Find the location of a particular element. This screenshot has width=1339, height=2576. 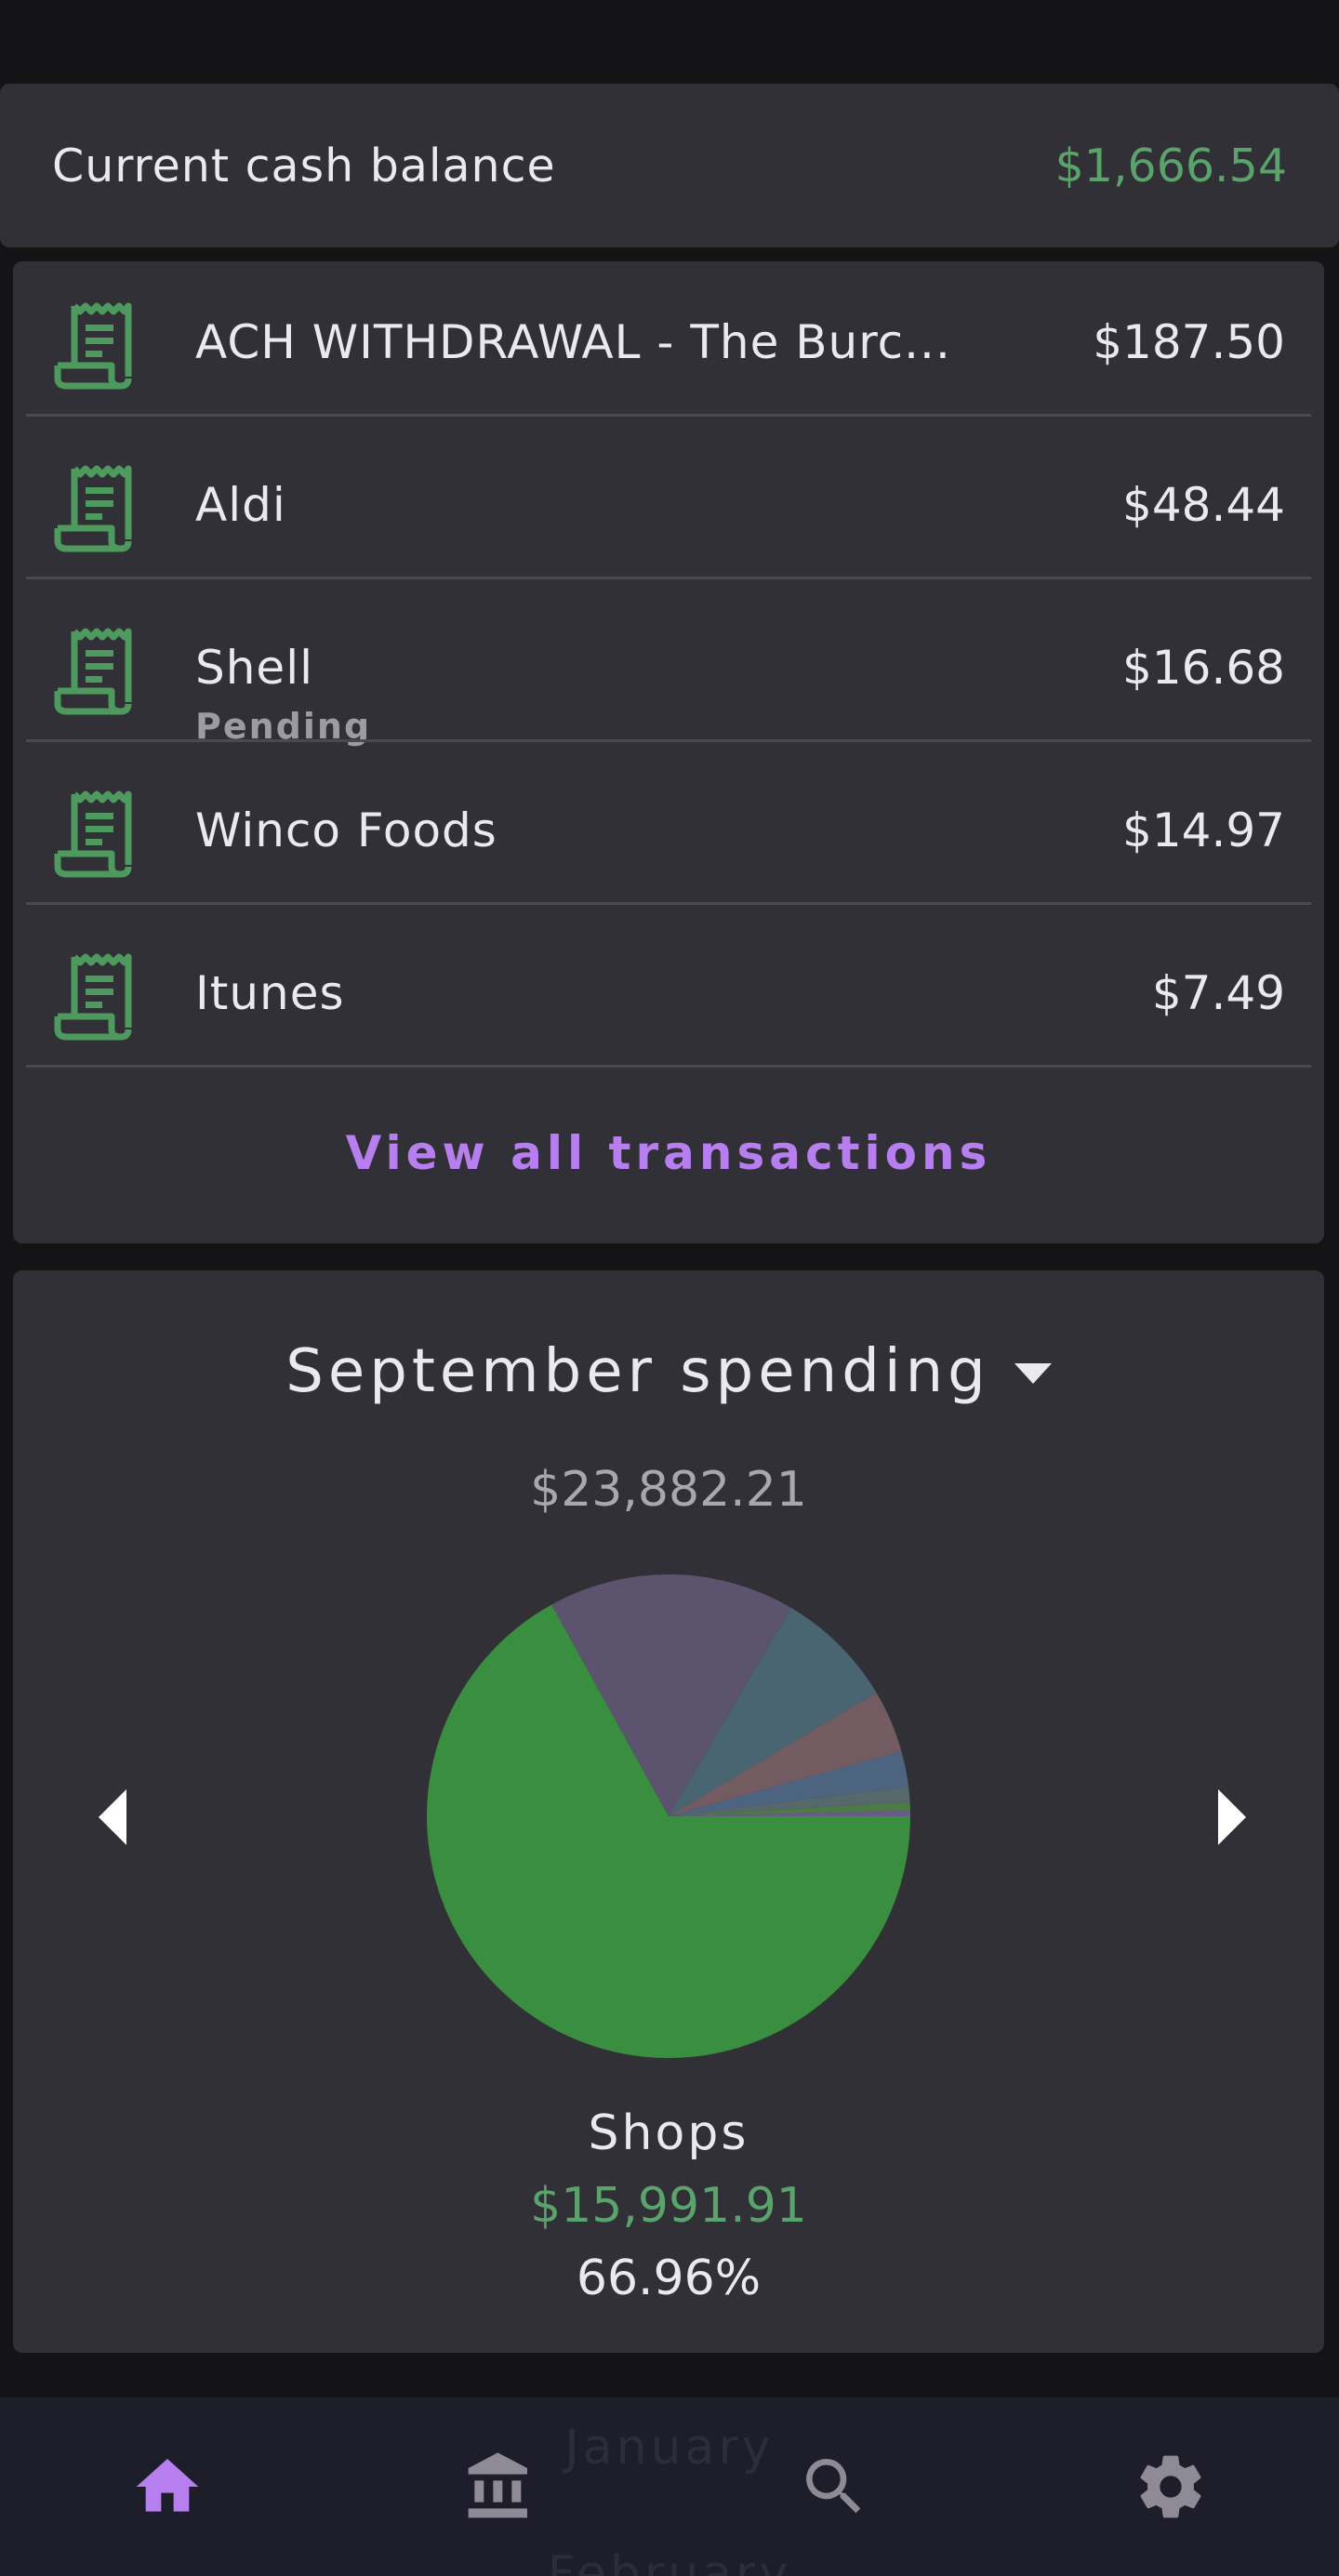

dropdown-arrow-icon is located at coordinates (1033, 1374).